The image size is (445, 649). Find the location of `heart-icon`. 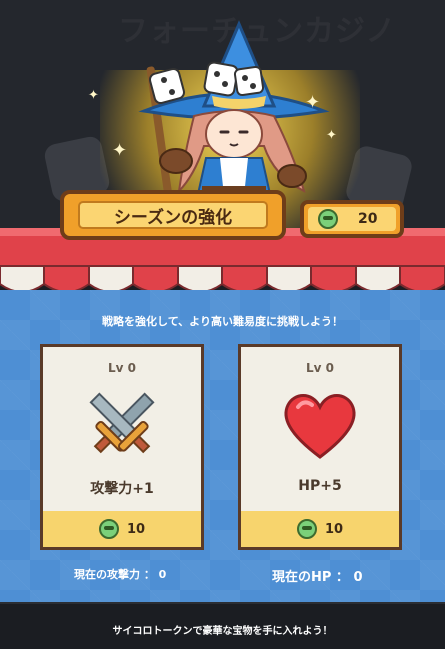

heart-icon is located at coordinates (320, 426).